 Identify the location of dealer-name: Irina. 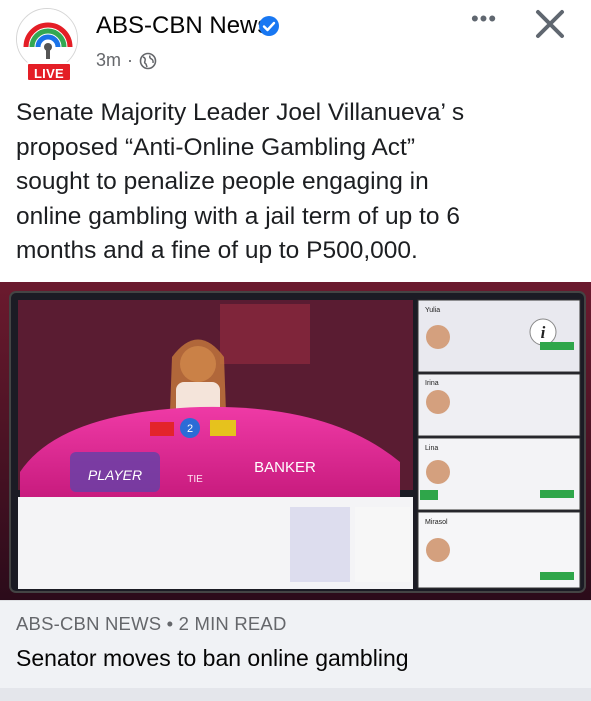
(432, 383).